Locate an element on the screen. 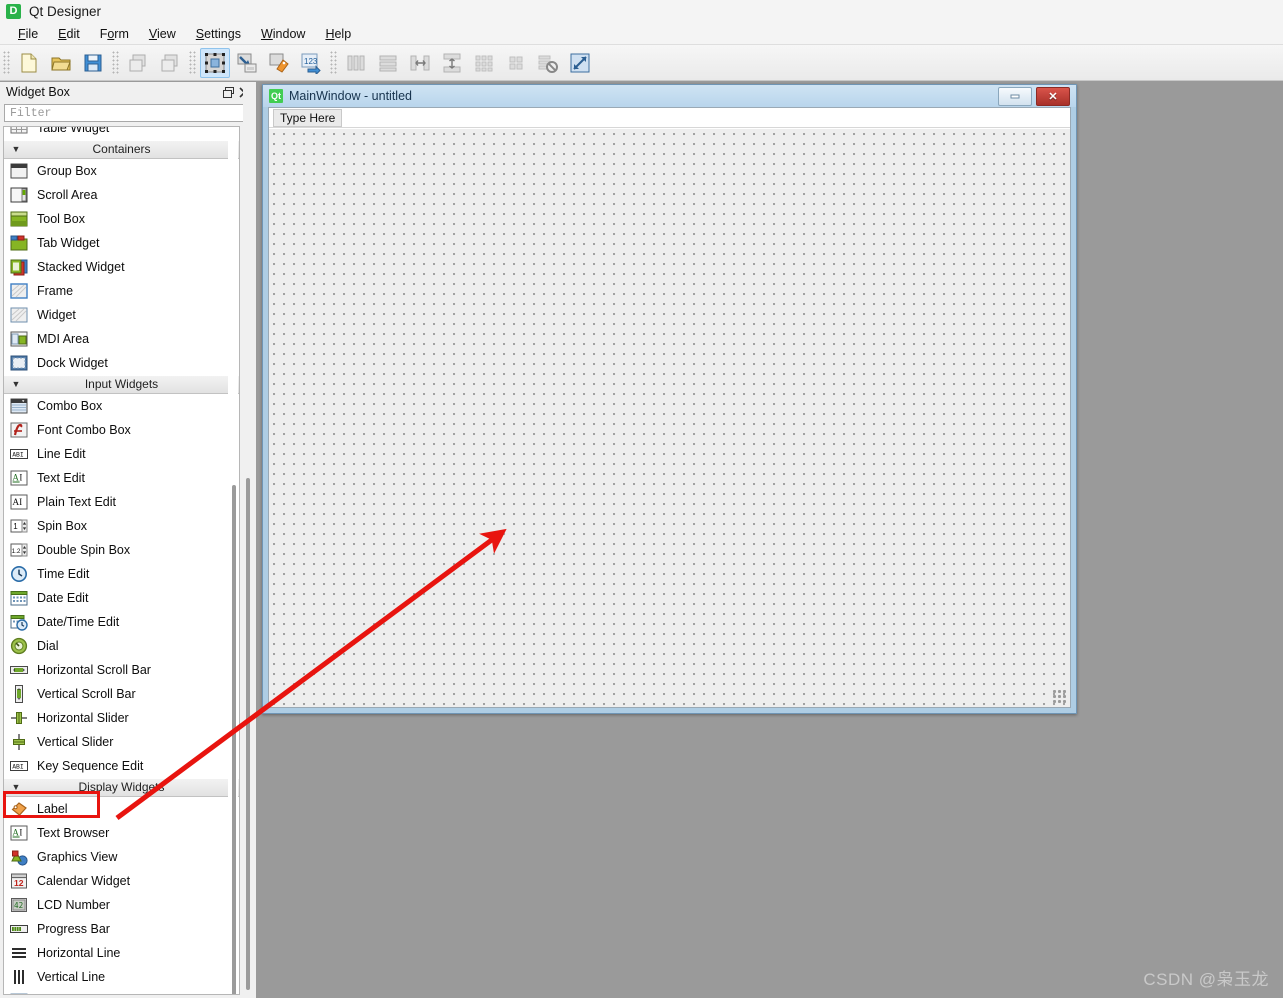 Image resolution: width=1283 pixels, height=998 pixels. edit-buddies-icon is located at coordinates (279, 63).